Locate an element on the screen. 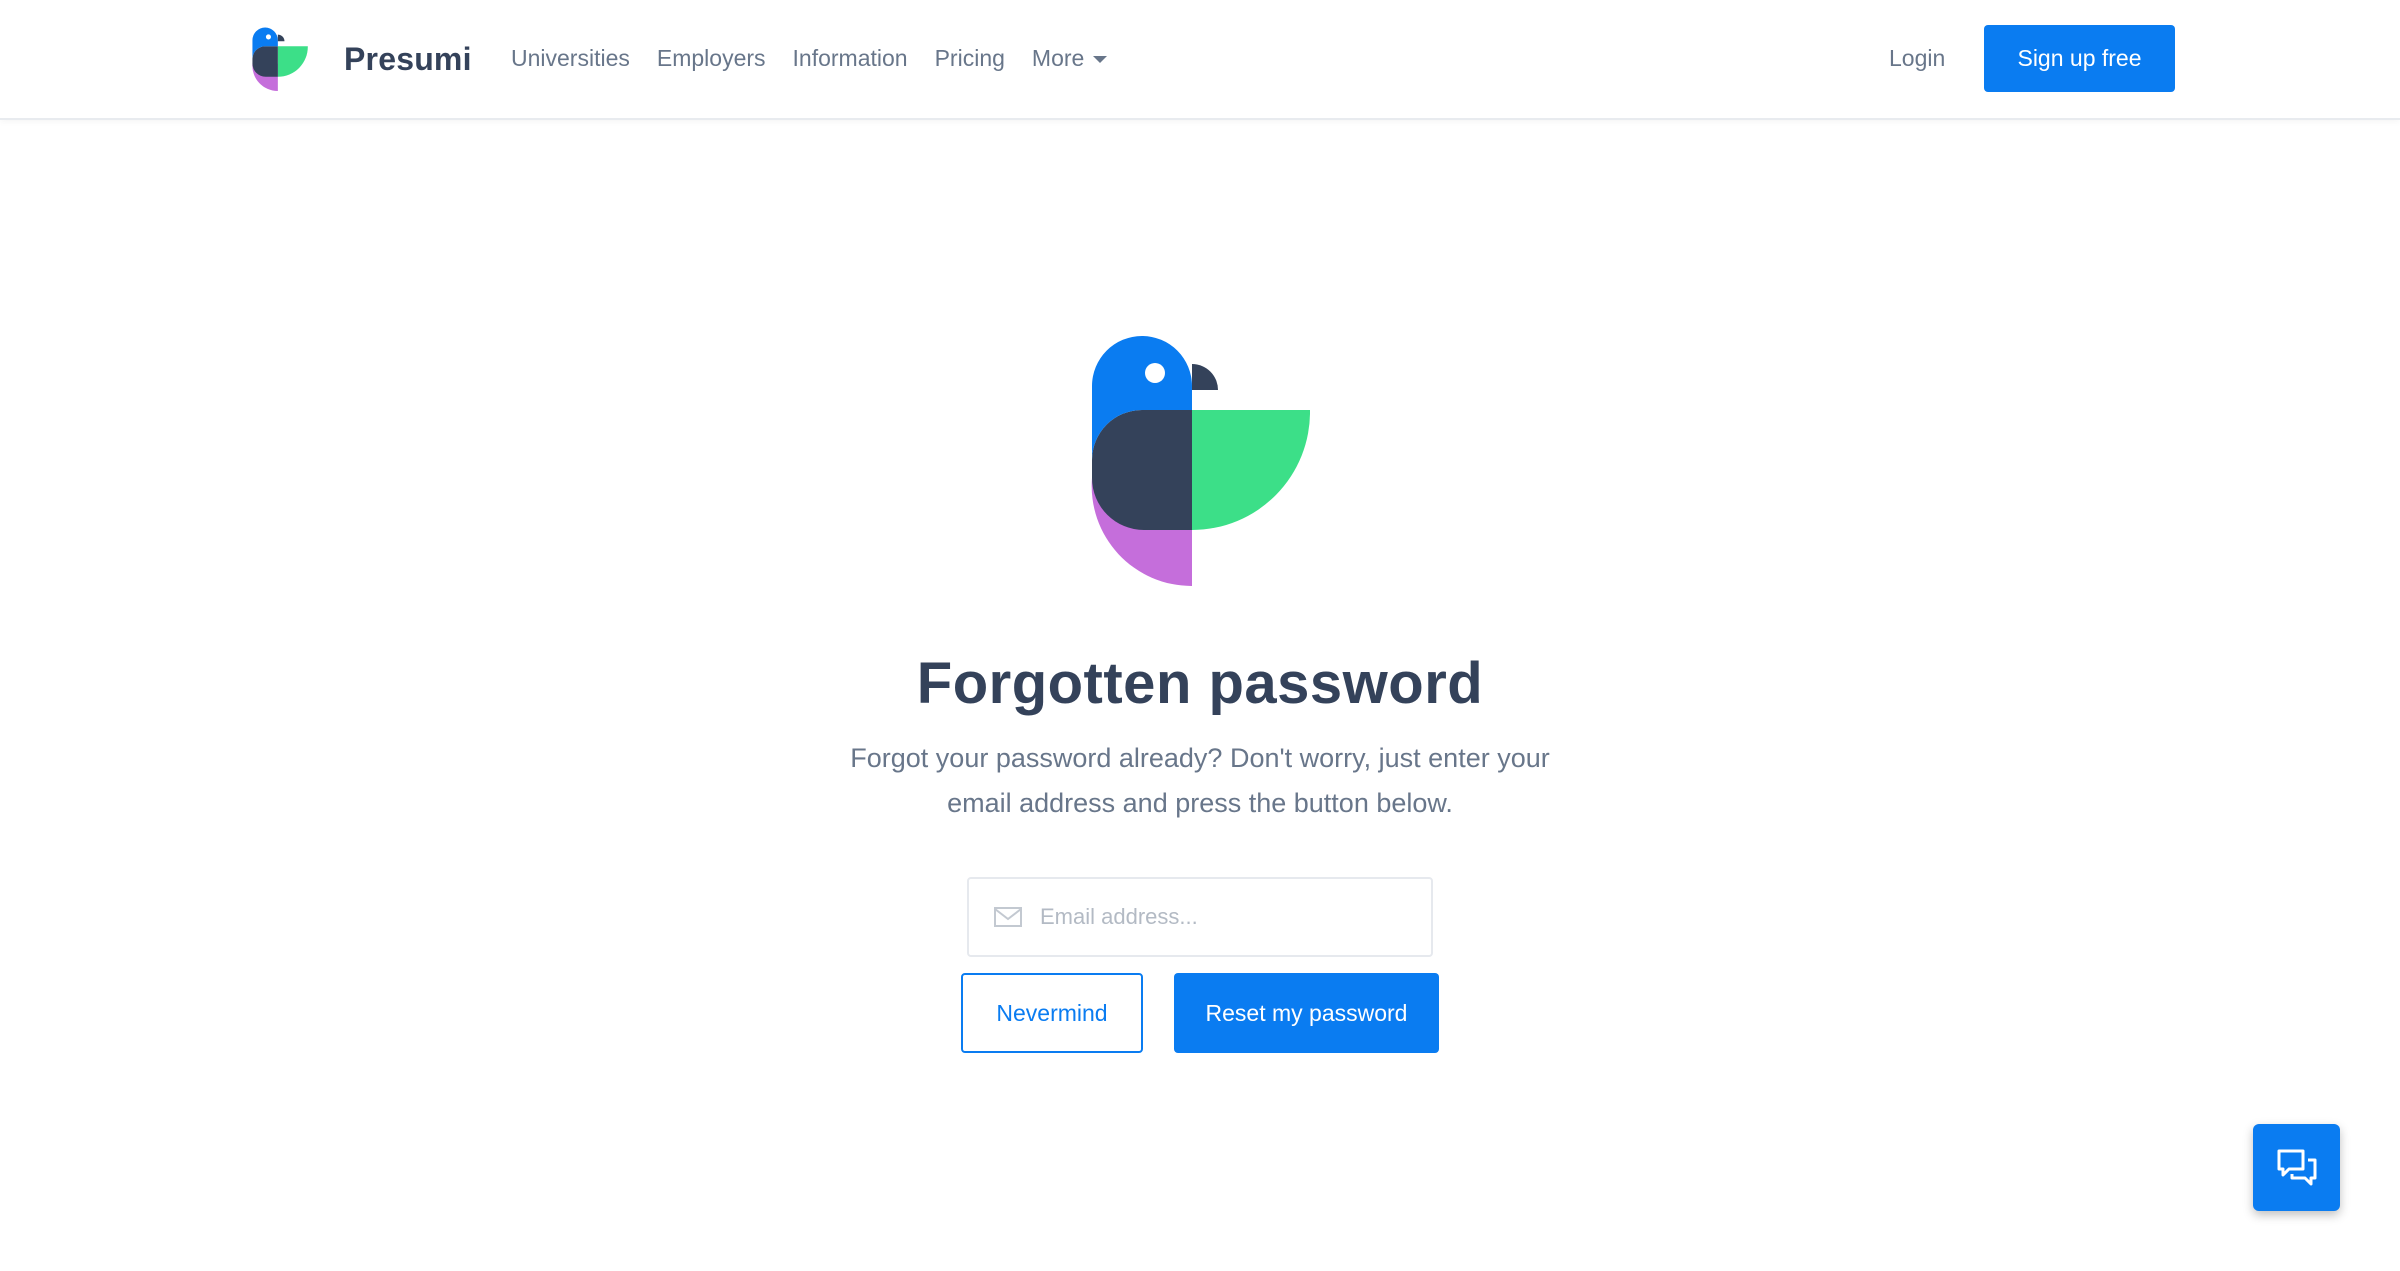 The width and height of the screenshot is (2400, 1271). nav-item-pricing: Pricing is located at coordinates (970, 58).